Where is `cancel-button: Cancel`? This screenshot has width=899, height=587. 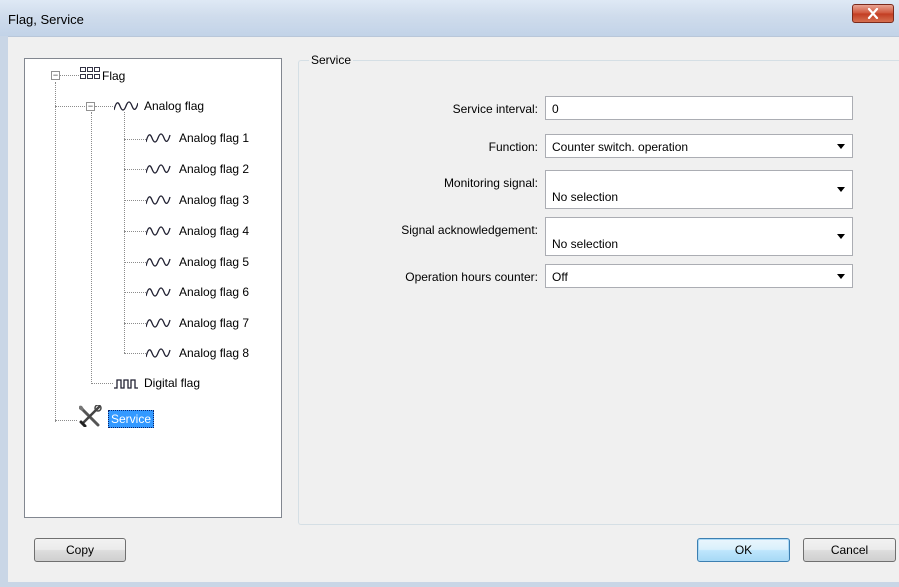
cancel-button: Cancel is located at coordinates (849, 550).